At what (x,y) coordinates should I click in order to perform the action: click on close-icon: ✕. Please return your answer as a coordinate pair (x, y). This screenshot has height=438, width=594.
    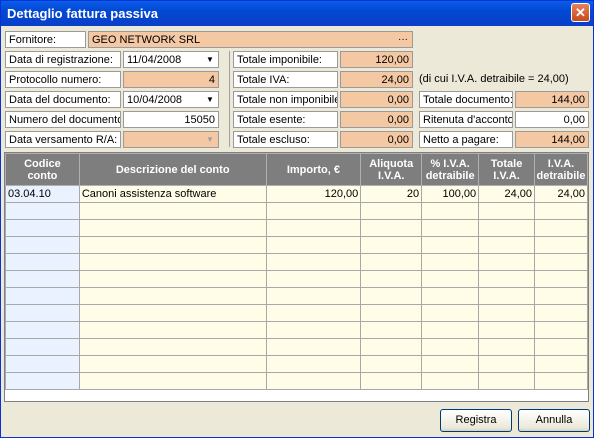
    Looking at the image, I should click on (580, 12).